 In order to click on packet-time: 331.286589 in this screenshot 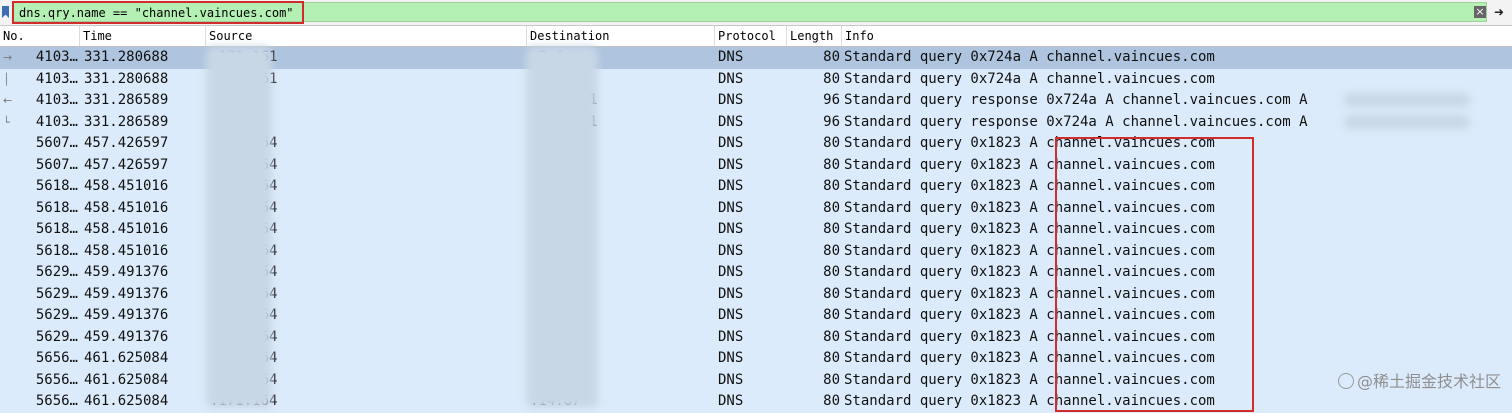, I will do `click(126, 100)`.